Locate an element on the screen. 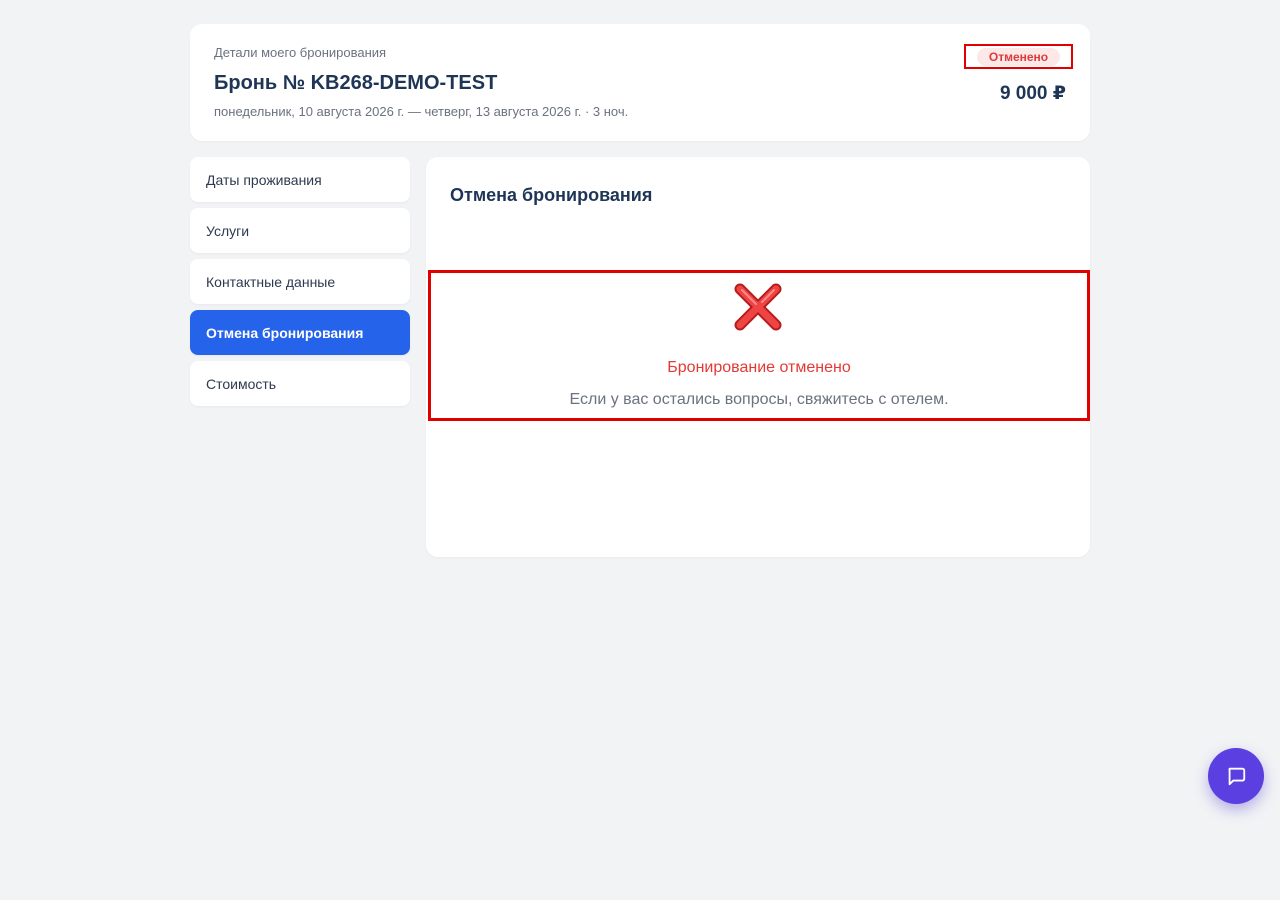 This screenshot has height=900, width=1280. sidebar-item-cancellation: Отмена бронирования is located at coordinates (300, 332).